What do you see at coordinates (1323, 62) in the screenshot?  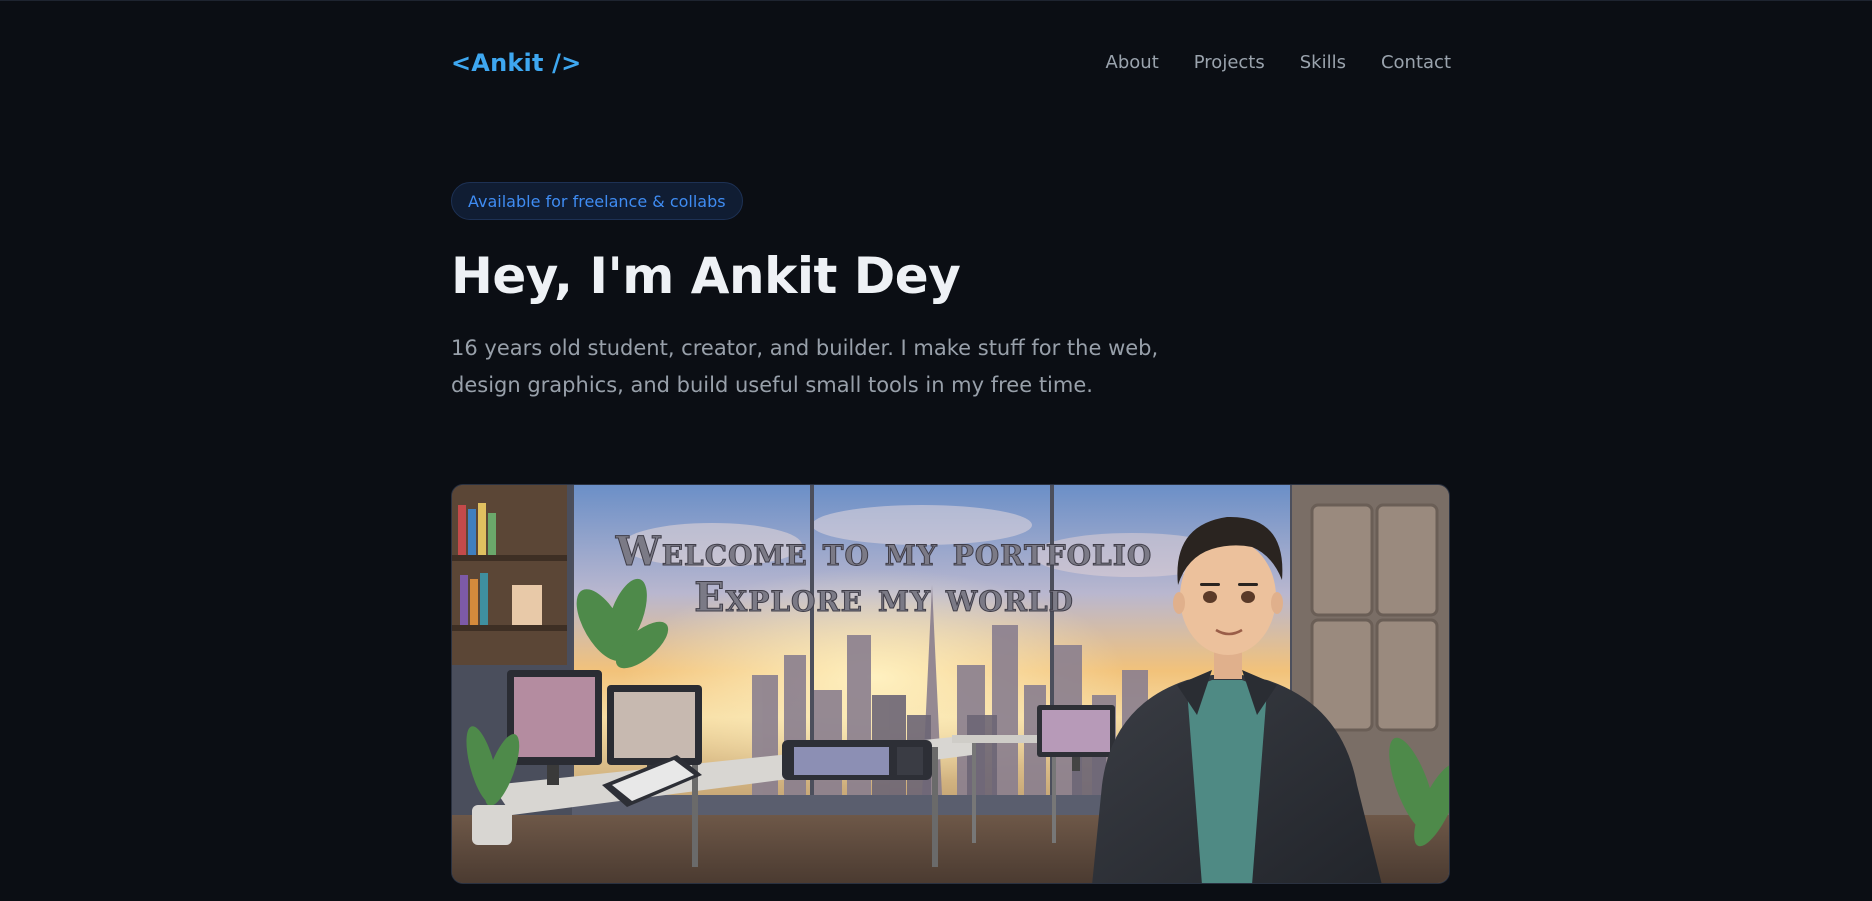 I see `nav-skills: Skills` at bounding box center [1323, 62].